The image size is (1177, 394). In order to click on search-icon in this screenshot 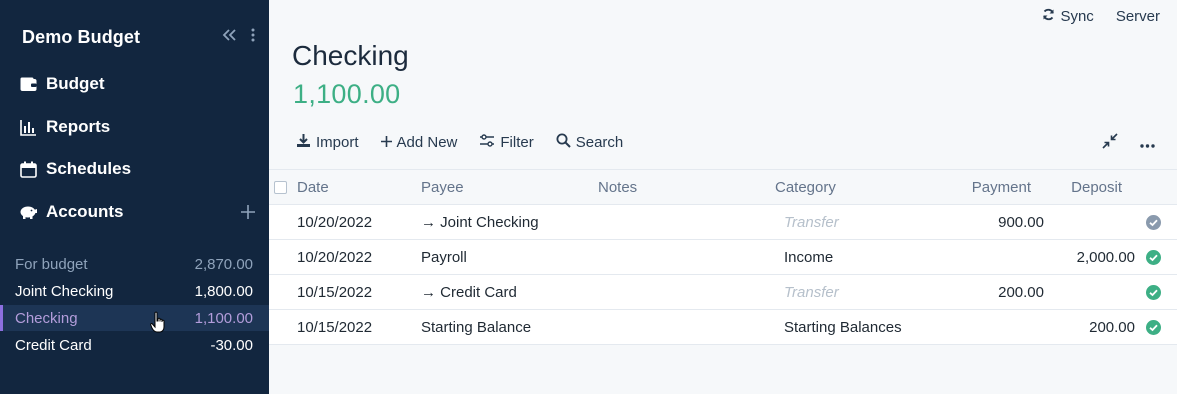, I will do `click(563, 142)`.